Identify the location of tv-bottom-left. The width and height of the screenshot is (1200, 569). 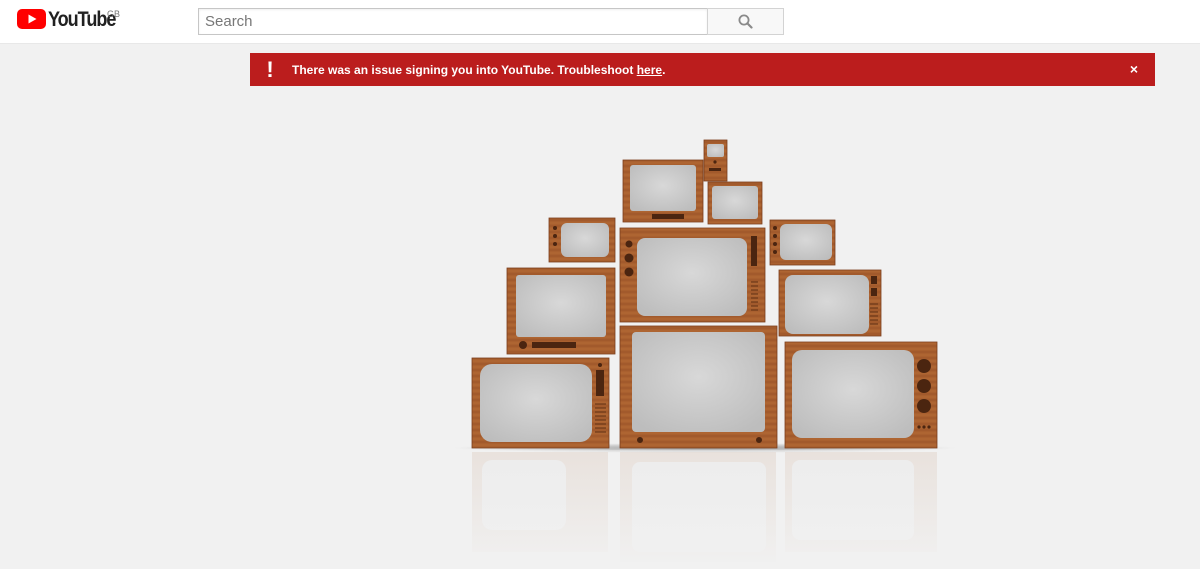
(540, 403).